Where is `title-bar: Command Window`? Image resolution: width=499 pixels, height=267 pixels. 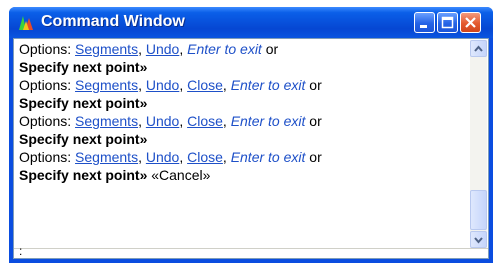
title-bar: Command Window is located at coordinates (251, 22).